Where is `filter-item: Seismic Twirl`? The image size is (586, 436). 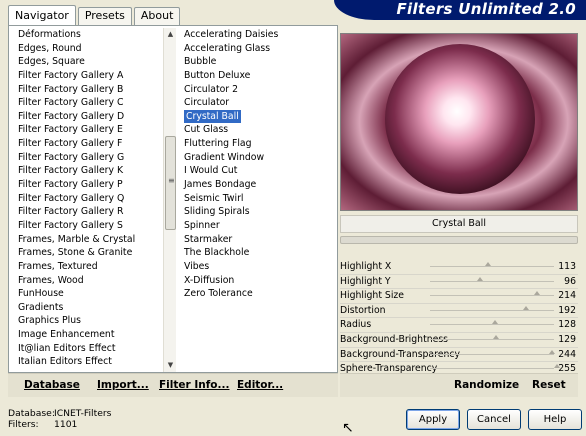
filter-item: Seismic Twirl is located at coordinates (258, 199).